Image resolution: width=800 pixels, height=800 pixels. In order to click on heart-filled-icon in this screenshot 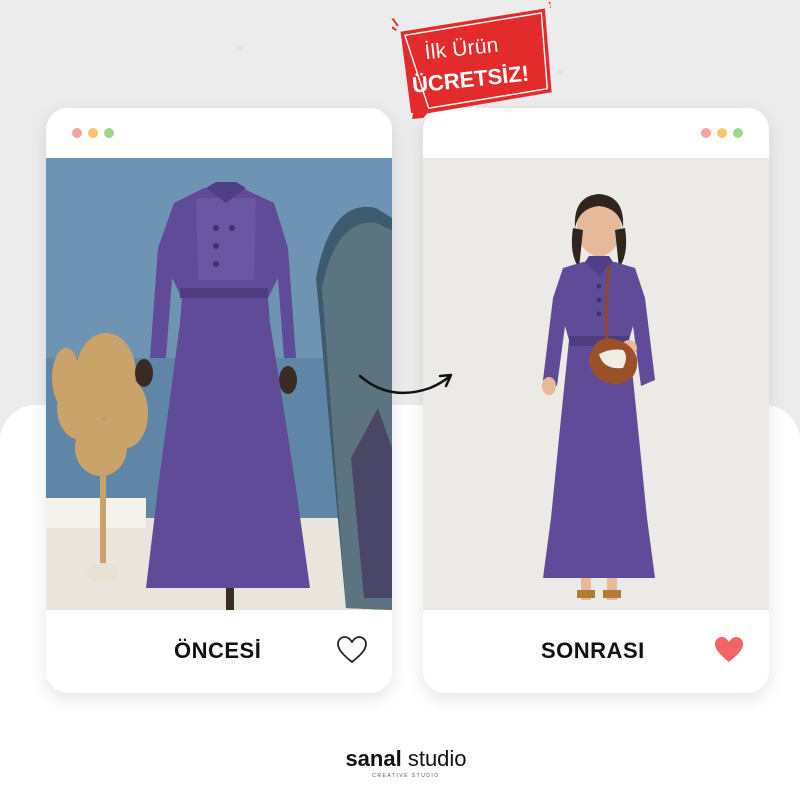, I will do `click(729, 650)`.